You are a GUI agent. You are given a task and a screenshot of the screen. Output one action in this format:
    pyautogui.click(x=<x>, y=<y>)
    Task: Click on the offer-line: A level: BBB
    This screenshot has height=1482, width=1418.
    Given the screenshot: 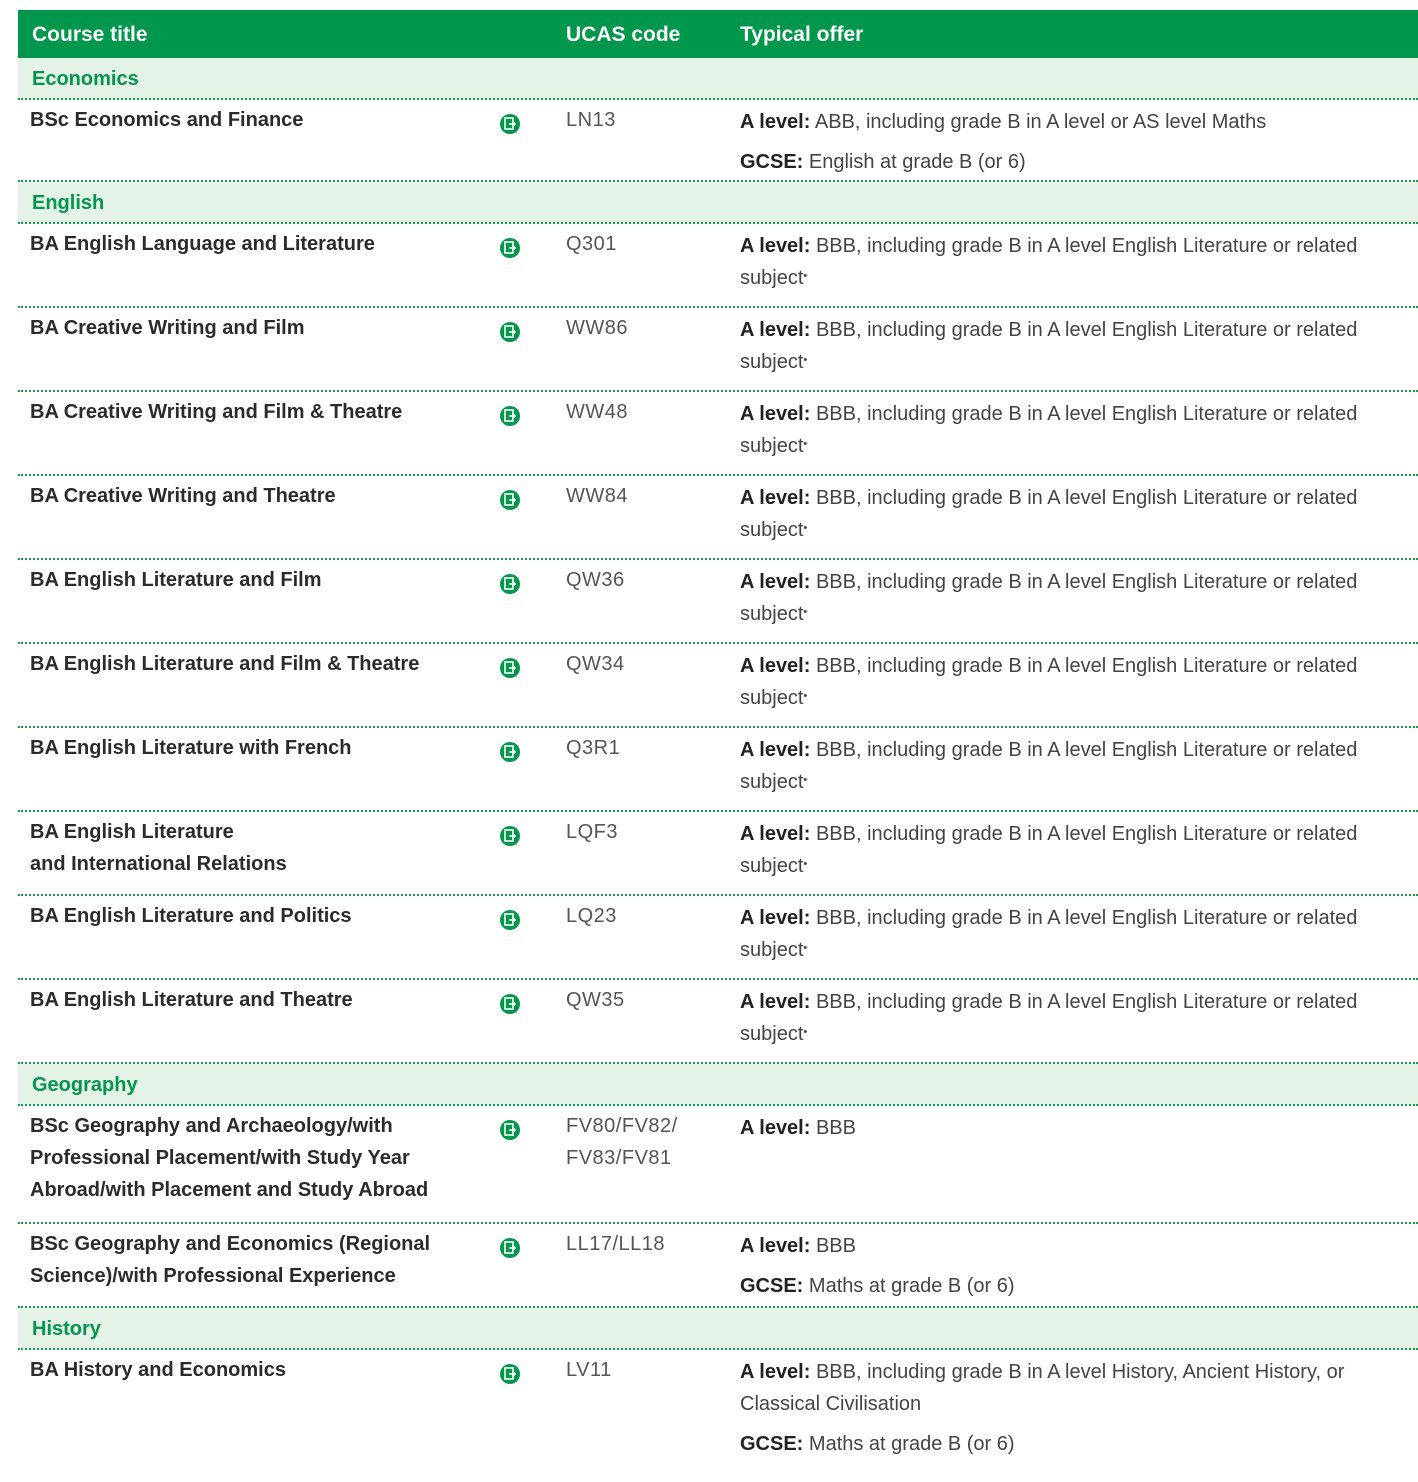 What is the action you would take?
    pyautogui.click(x=1076, y=1128)
    